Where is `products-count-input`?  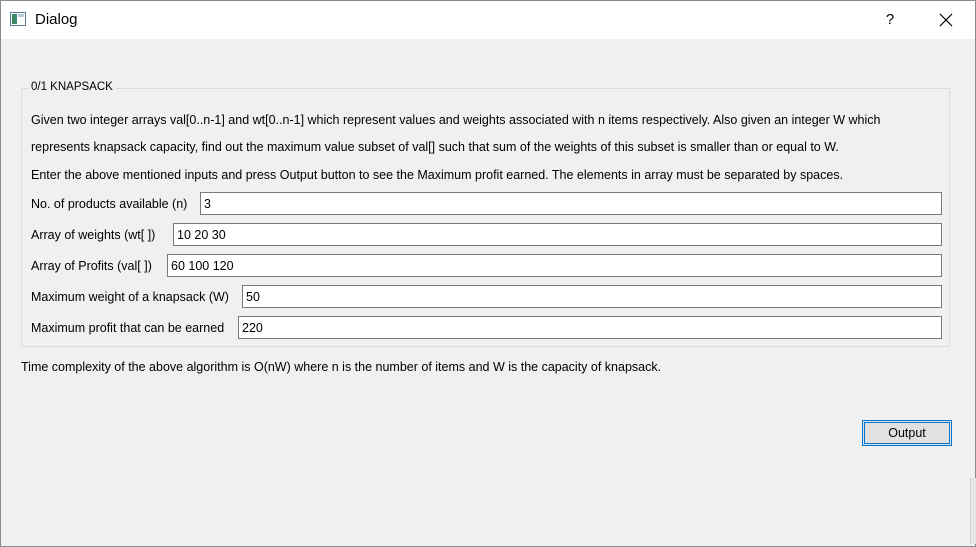
products-count-input is located at coordinates (571, 203).